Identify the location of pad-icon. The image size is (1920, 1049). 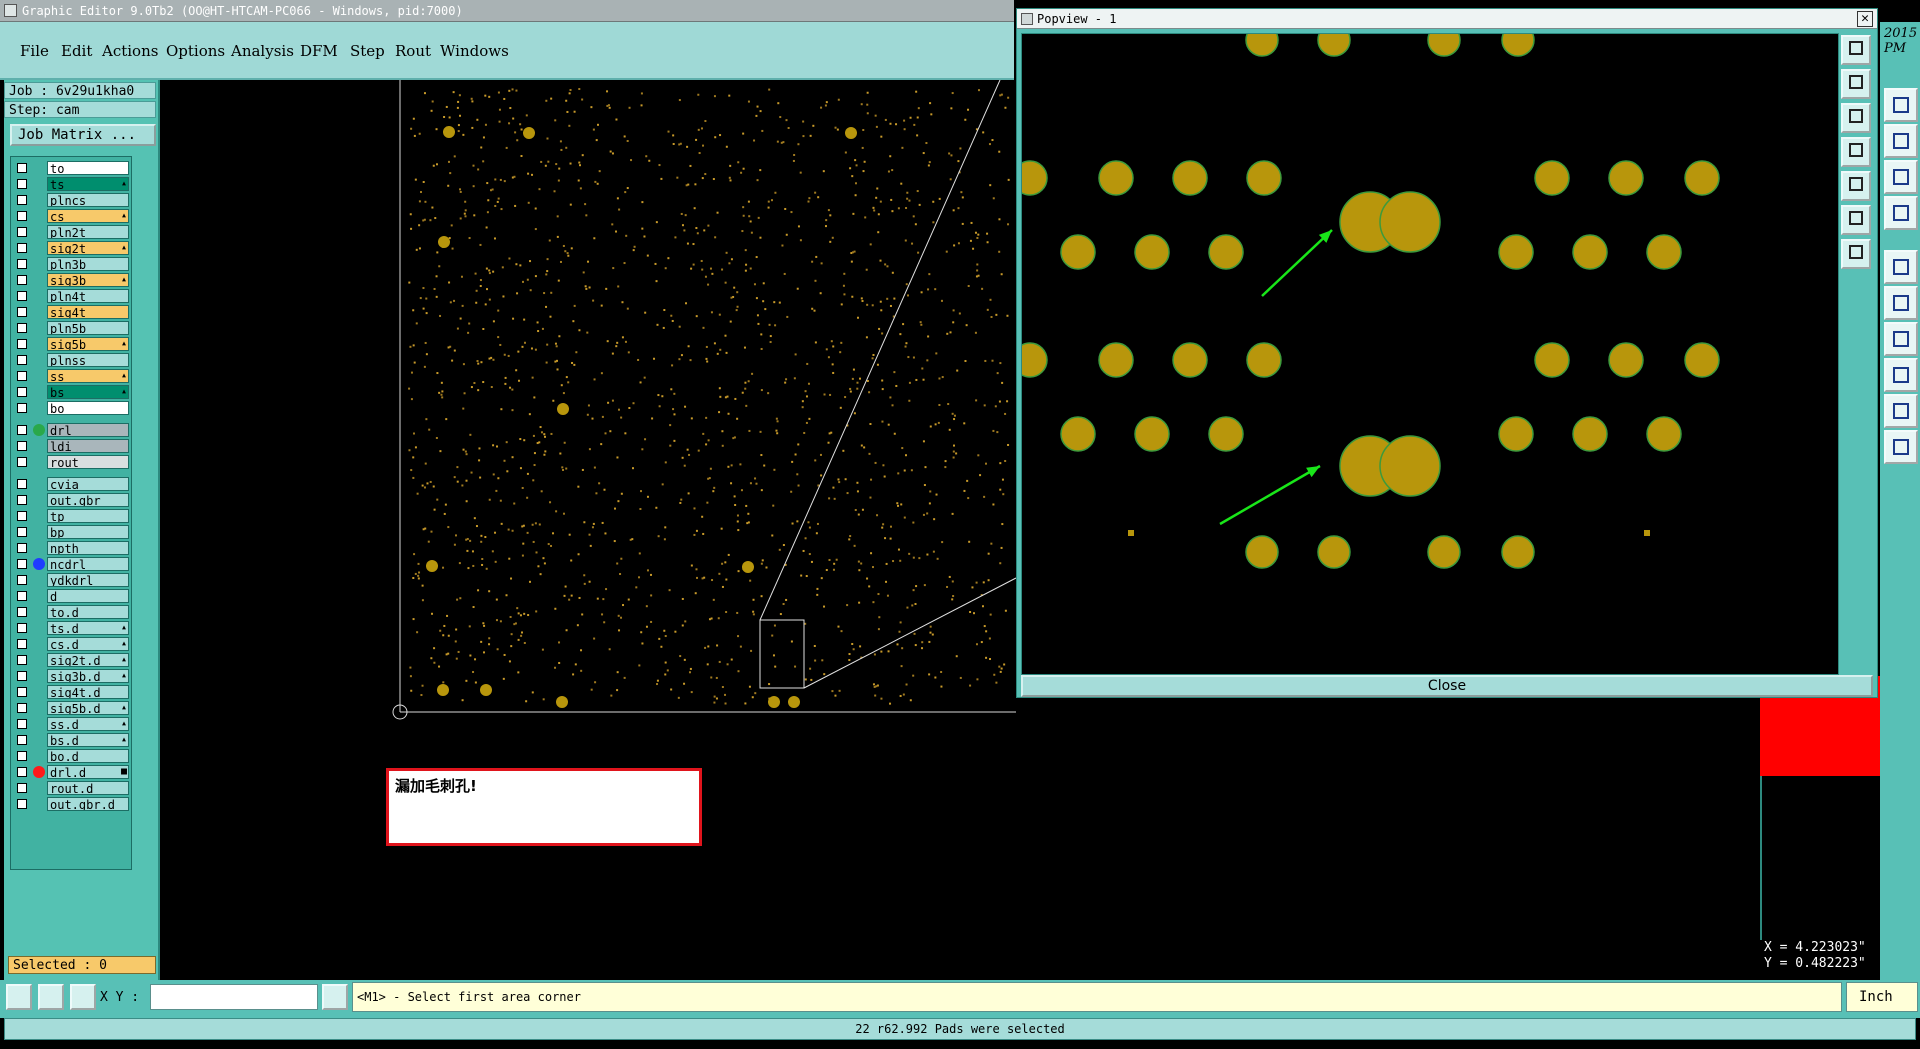
(1901, 267).